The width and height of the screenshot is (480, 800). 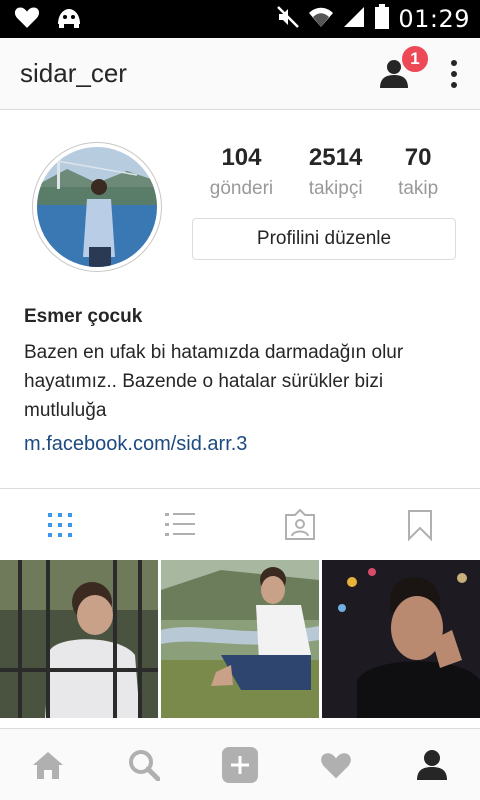 I want to click on profile-stats: 104 gönderi 2514 takipçi 70 takip, so click(x=324, y=172).